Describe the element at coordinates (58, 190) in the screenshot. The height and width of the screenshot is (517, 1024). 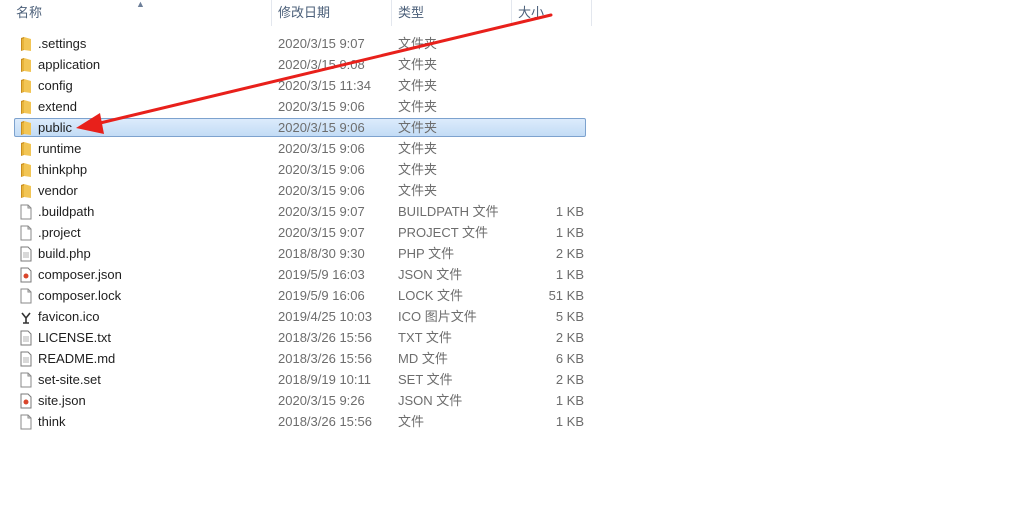
I see `file-name: vendor` at that location.